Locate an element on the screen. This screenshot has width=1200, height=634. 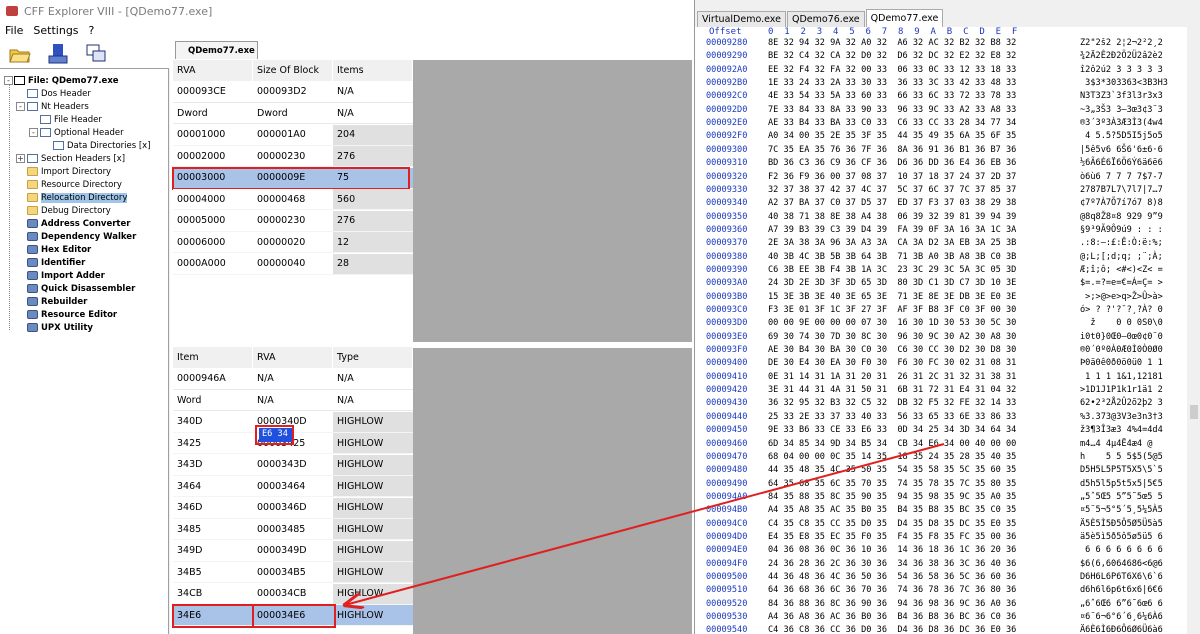
table-cell: 28 is located at coordinates (373, 264).